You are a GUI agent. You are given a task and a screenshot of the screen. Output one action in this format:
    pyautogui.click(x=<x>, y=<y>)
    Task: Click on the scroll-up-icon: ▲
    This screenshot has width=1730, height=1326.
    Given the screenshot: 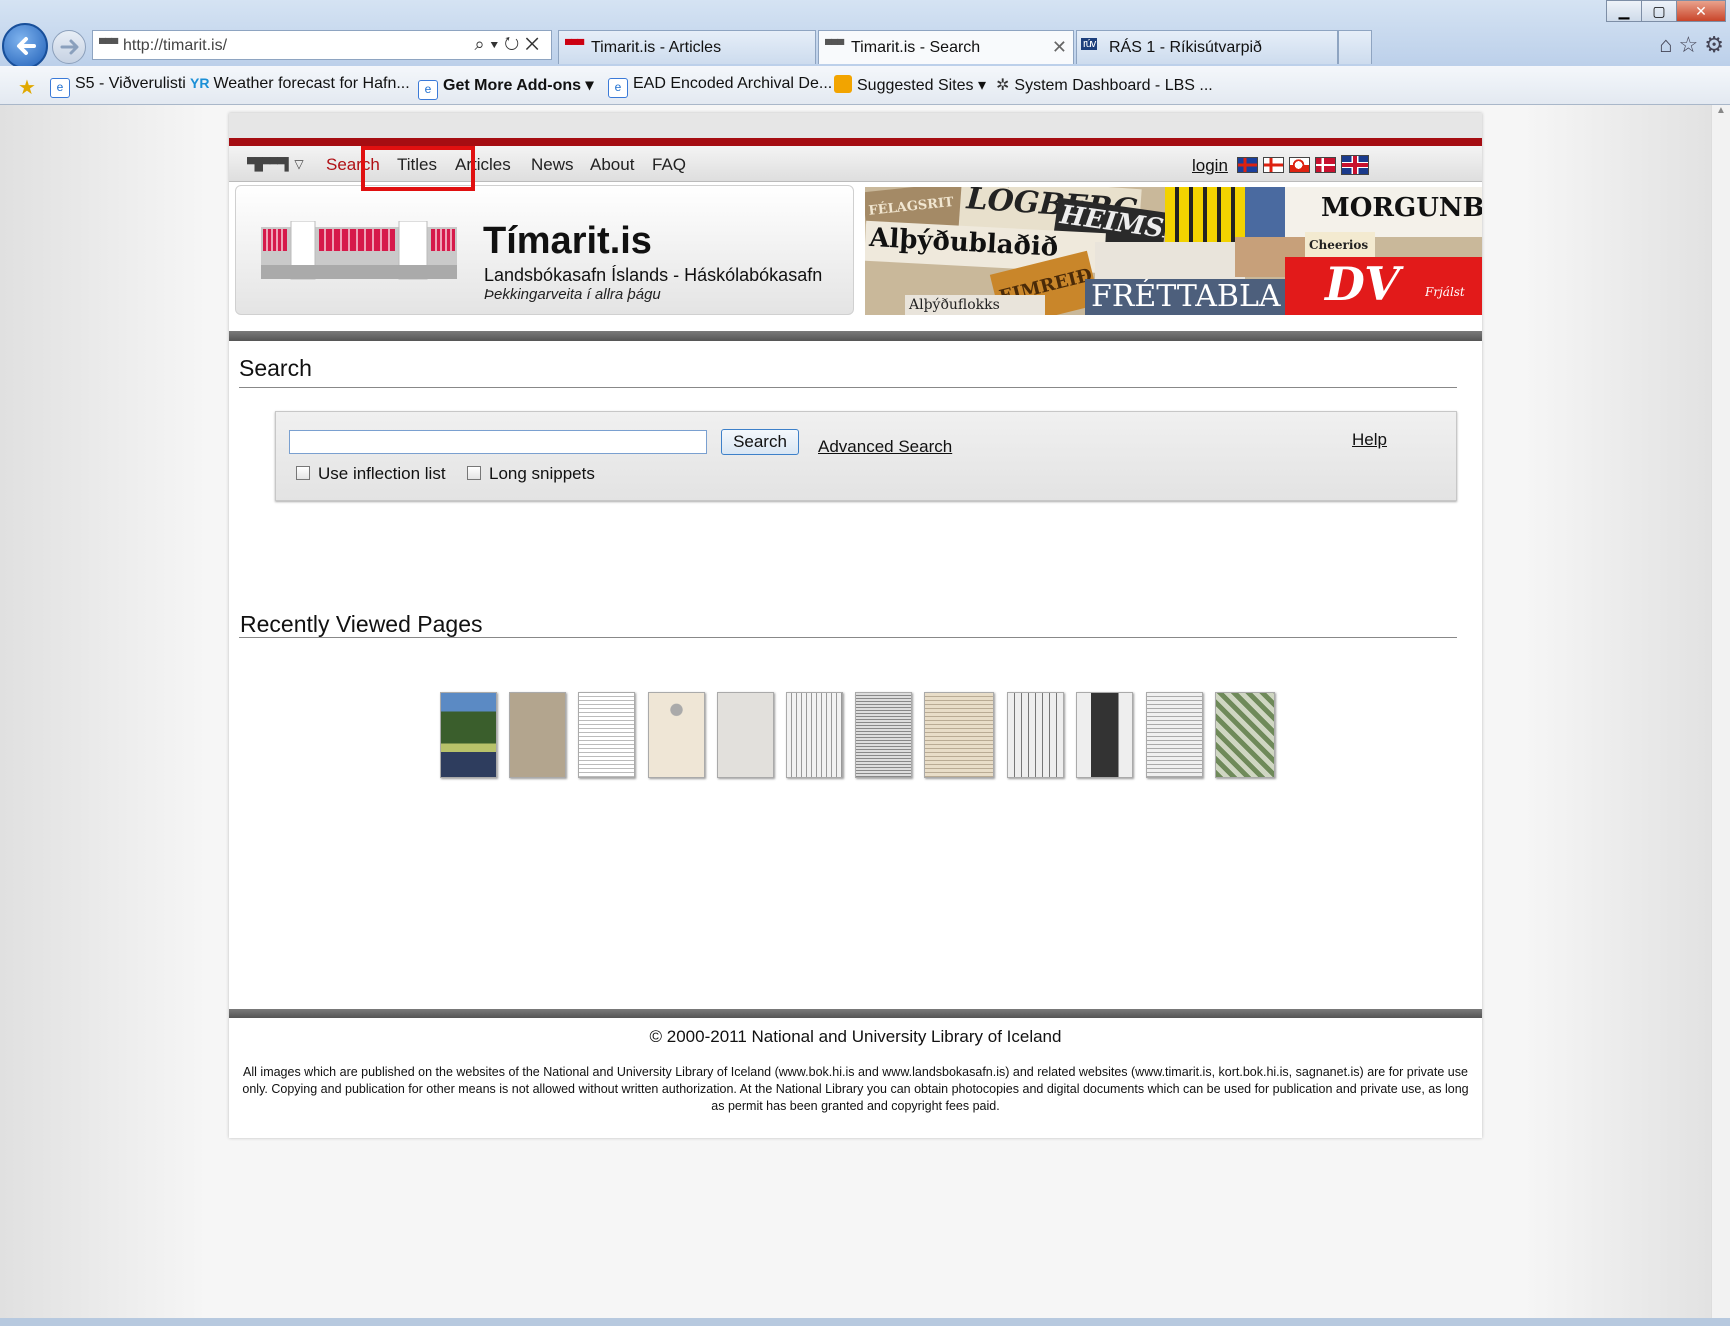 What is the action you would take?
    pyautogui.click(x=1721, y=110)
    